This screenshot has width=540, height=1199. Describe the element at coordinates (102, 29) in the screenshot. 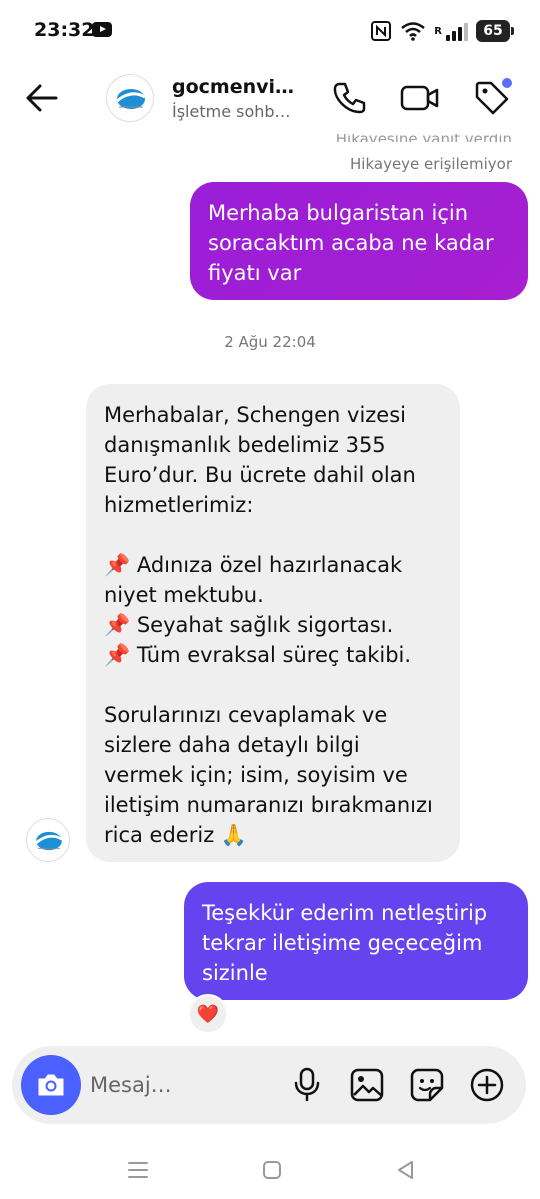

I see `youtube-icon` at that location.